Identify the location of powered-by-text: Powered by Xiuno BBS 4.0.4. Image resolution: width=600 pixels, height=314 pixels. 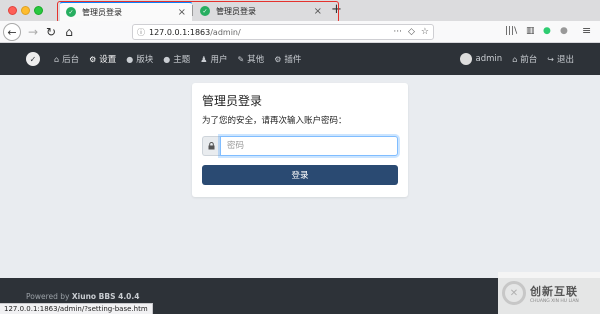
(82, 296).